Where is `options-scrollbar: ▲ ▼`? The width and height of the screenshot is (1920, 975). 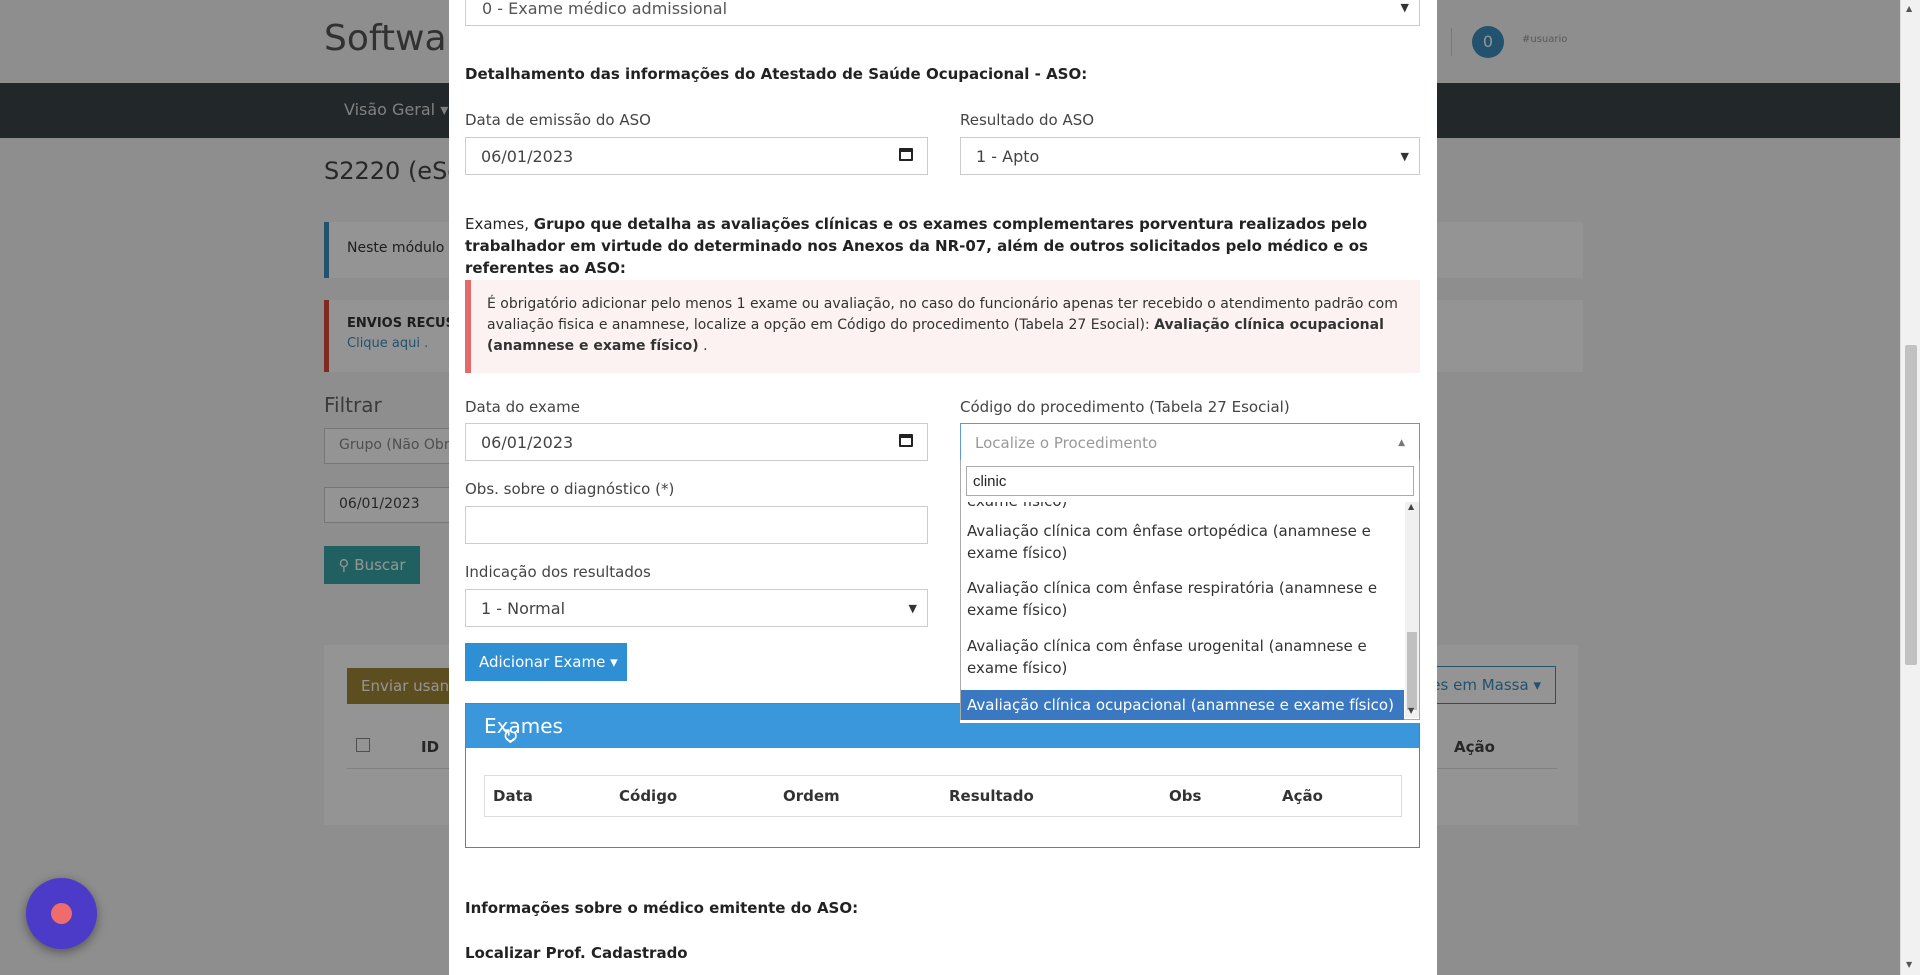
options-scrollbar: ▲ ▼ is located at coordinates (1412, 610).